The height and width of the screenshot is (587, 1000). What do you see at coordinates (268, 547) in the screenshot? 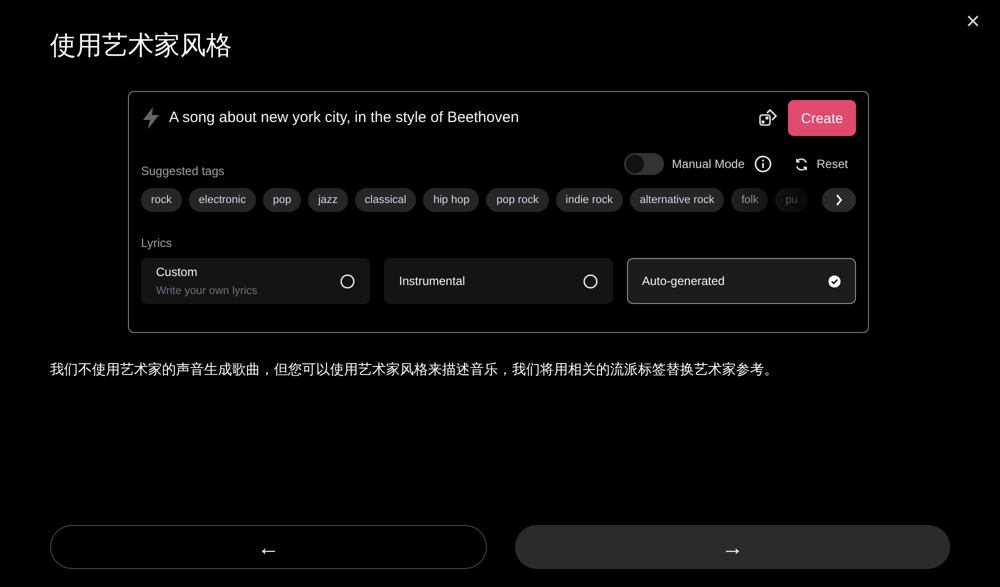
I see `back-button: ←` at bounding box center [268, 547].